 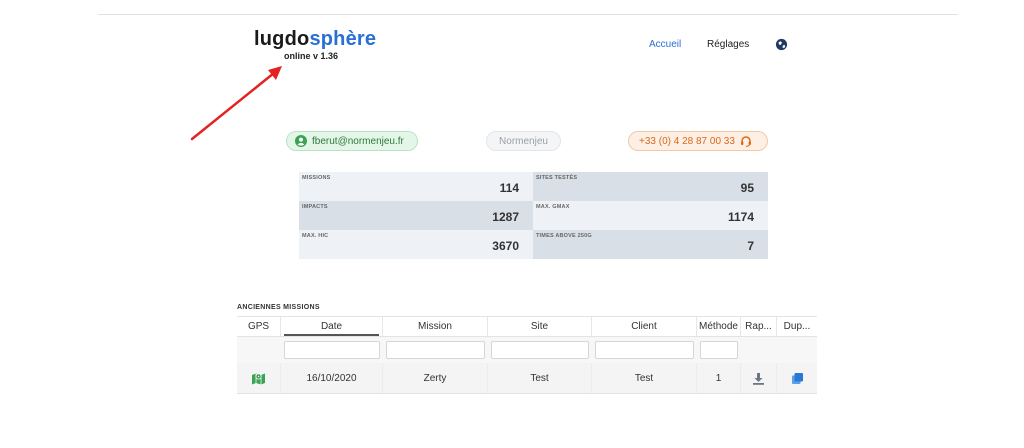 I want to click on filter-cell-site, so click(x=540, y=350).